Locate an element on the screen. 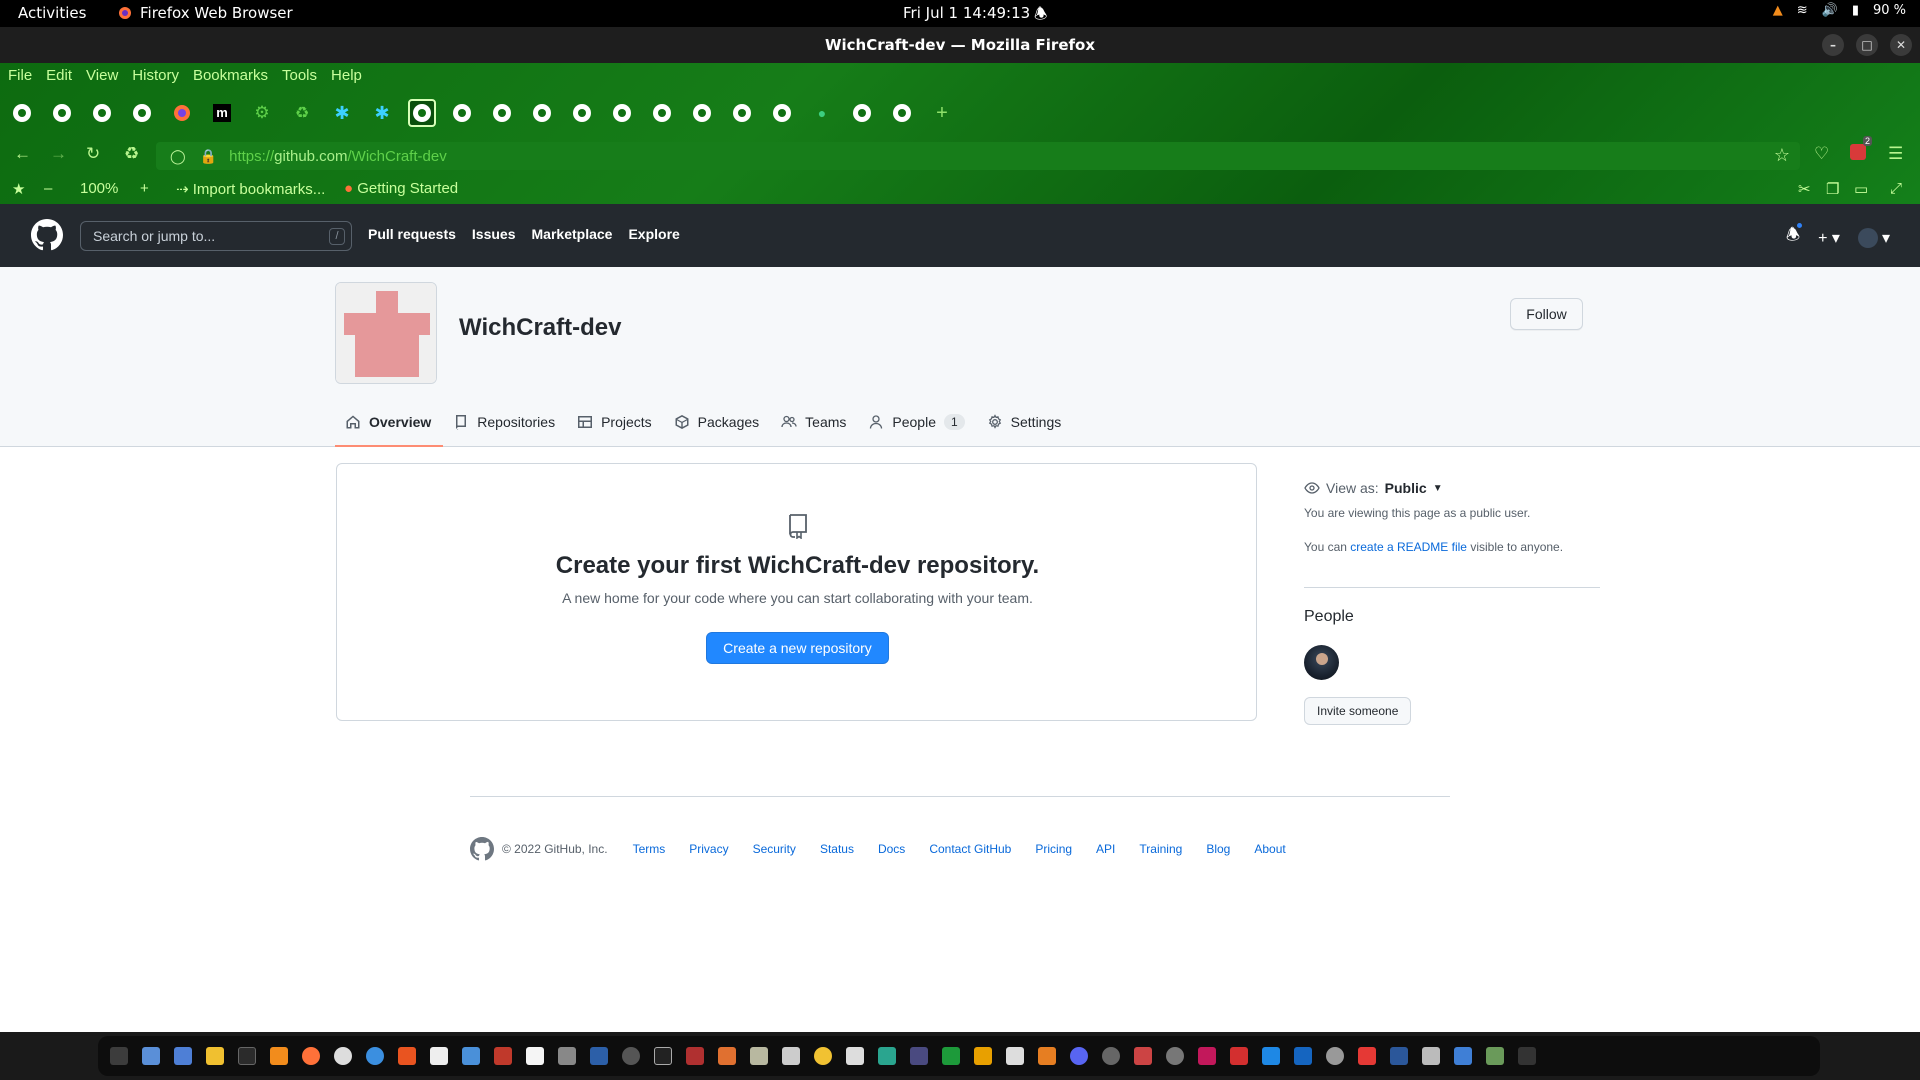  github-logo-icon is located at coordinates (47, 235).